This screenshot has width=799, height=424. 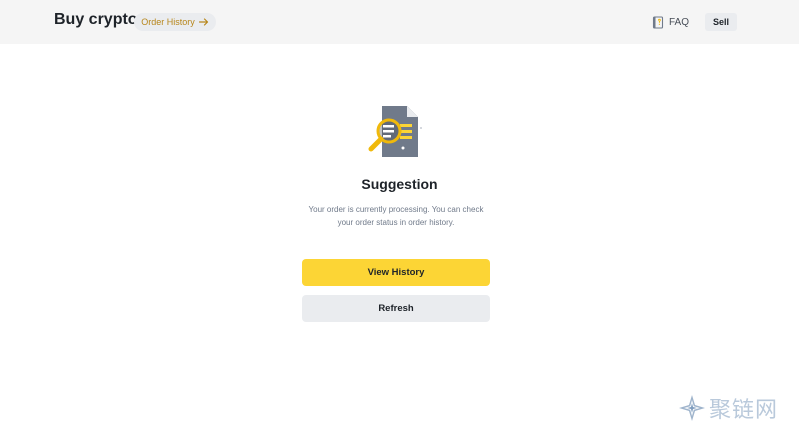 What do you see at coordinates (744, 410) in the screenshot?
I see `watermark-text: 聚链网` at bounding box center [744, 410].